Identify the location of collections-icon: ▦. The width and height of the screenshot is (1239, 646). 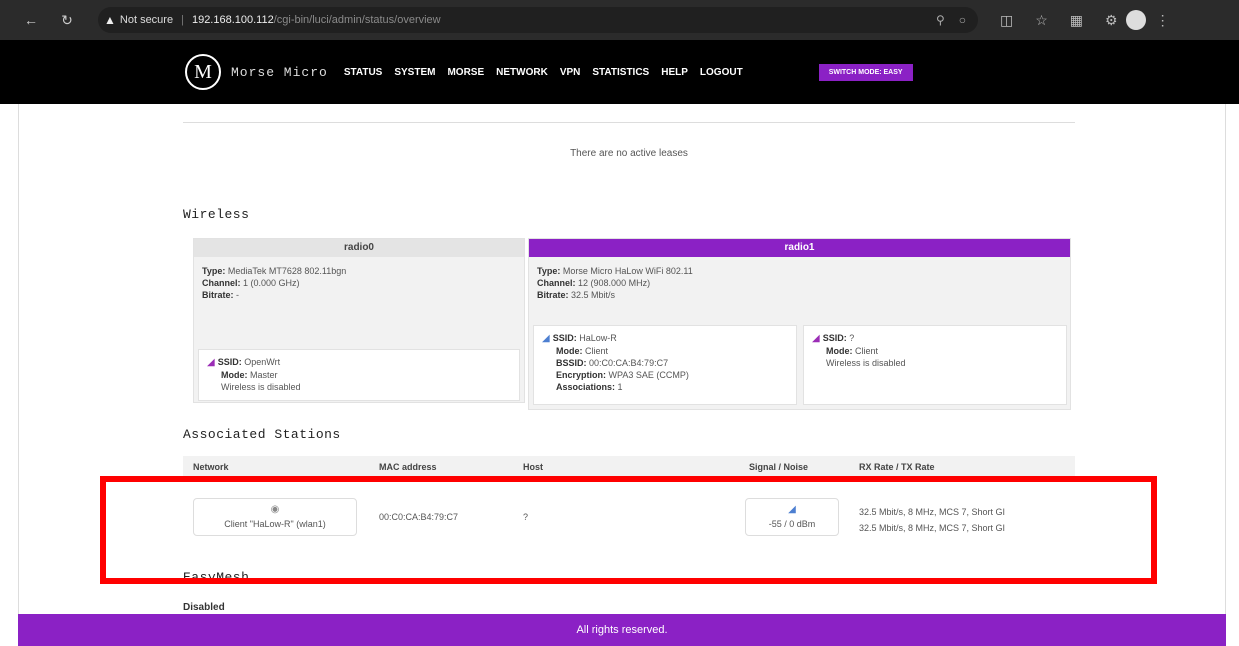
(1076, 20).